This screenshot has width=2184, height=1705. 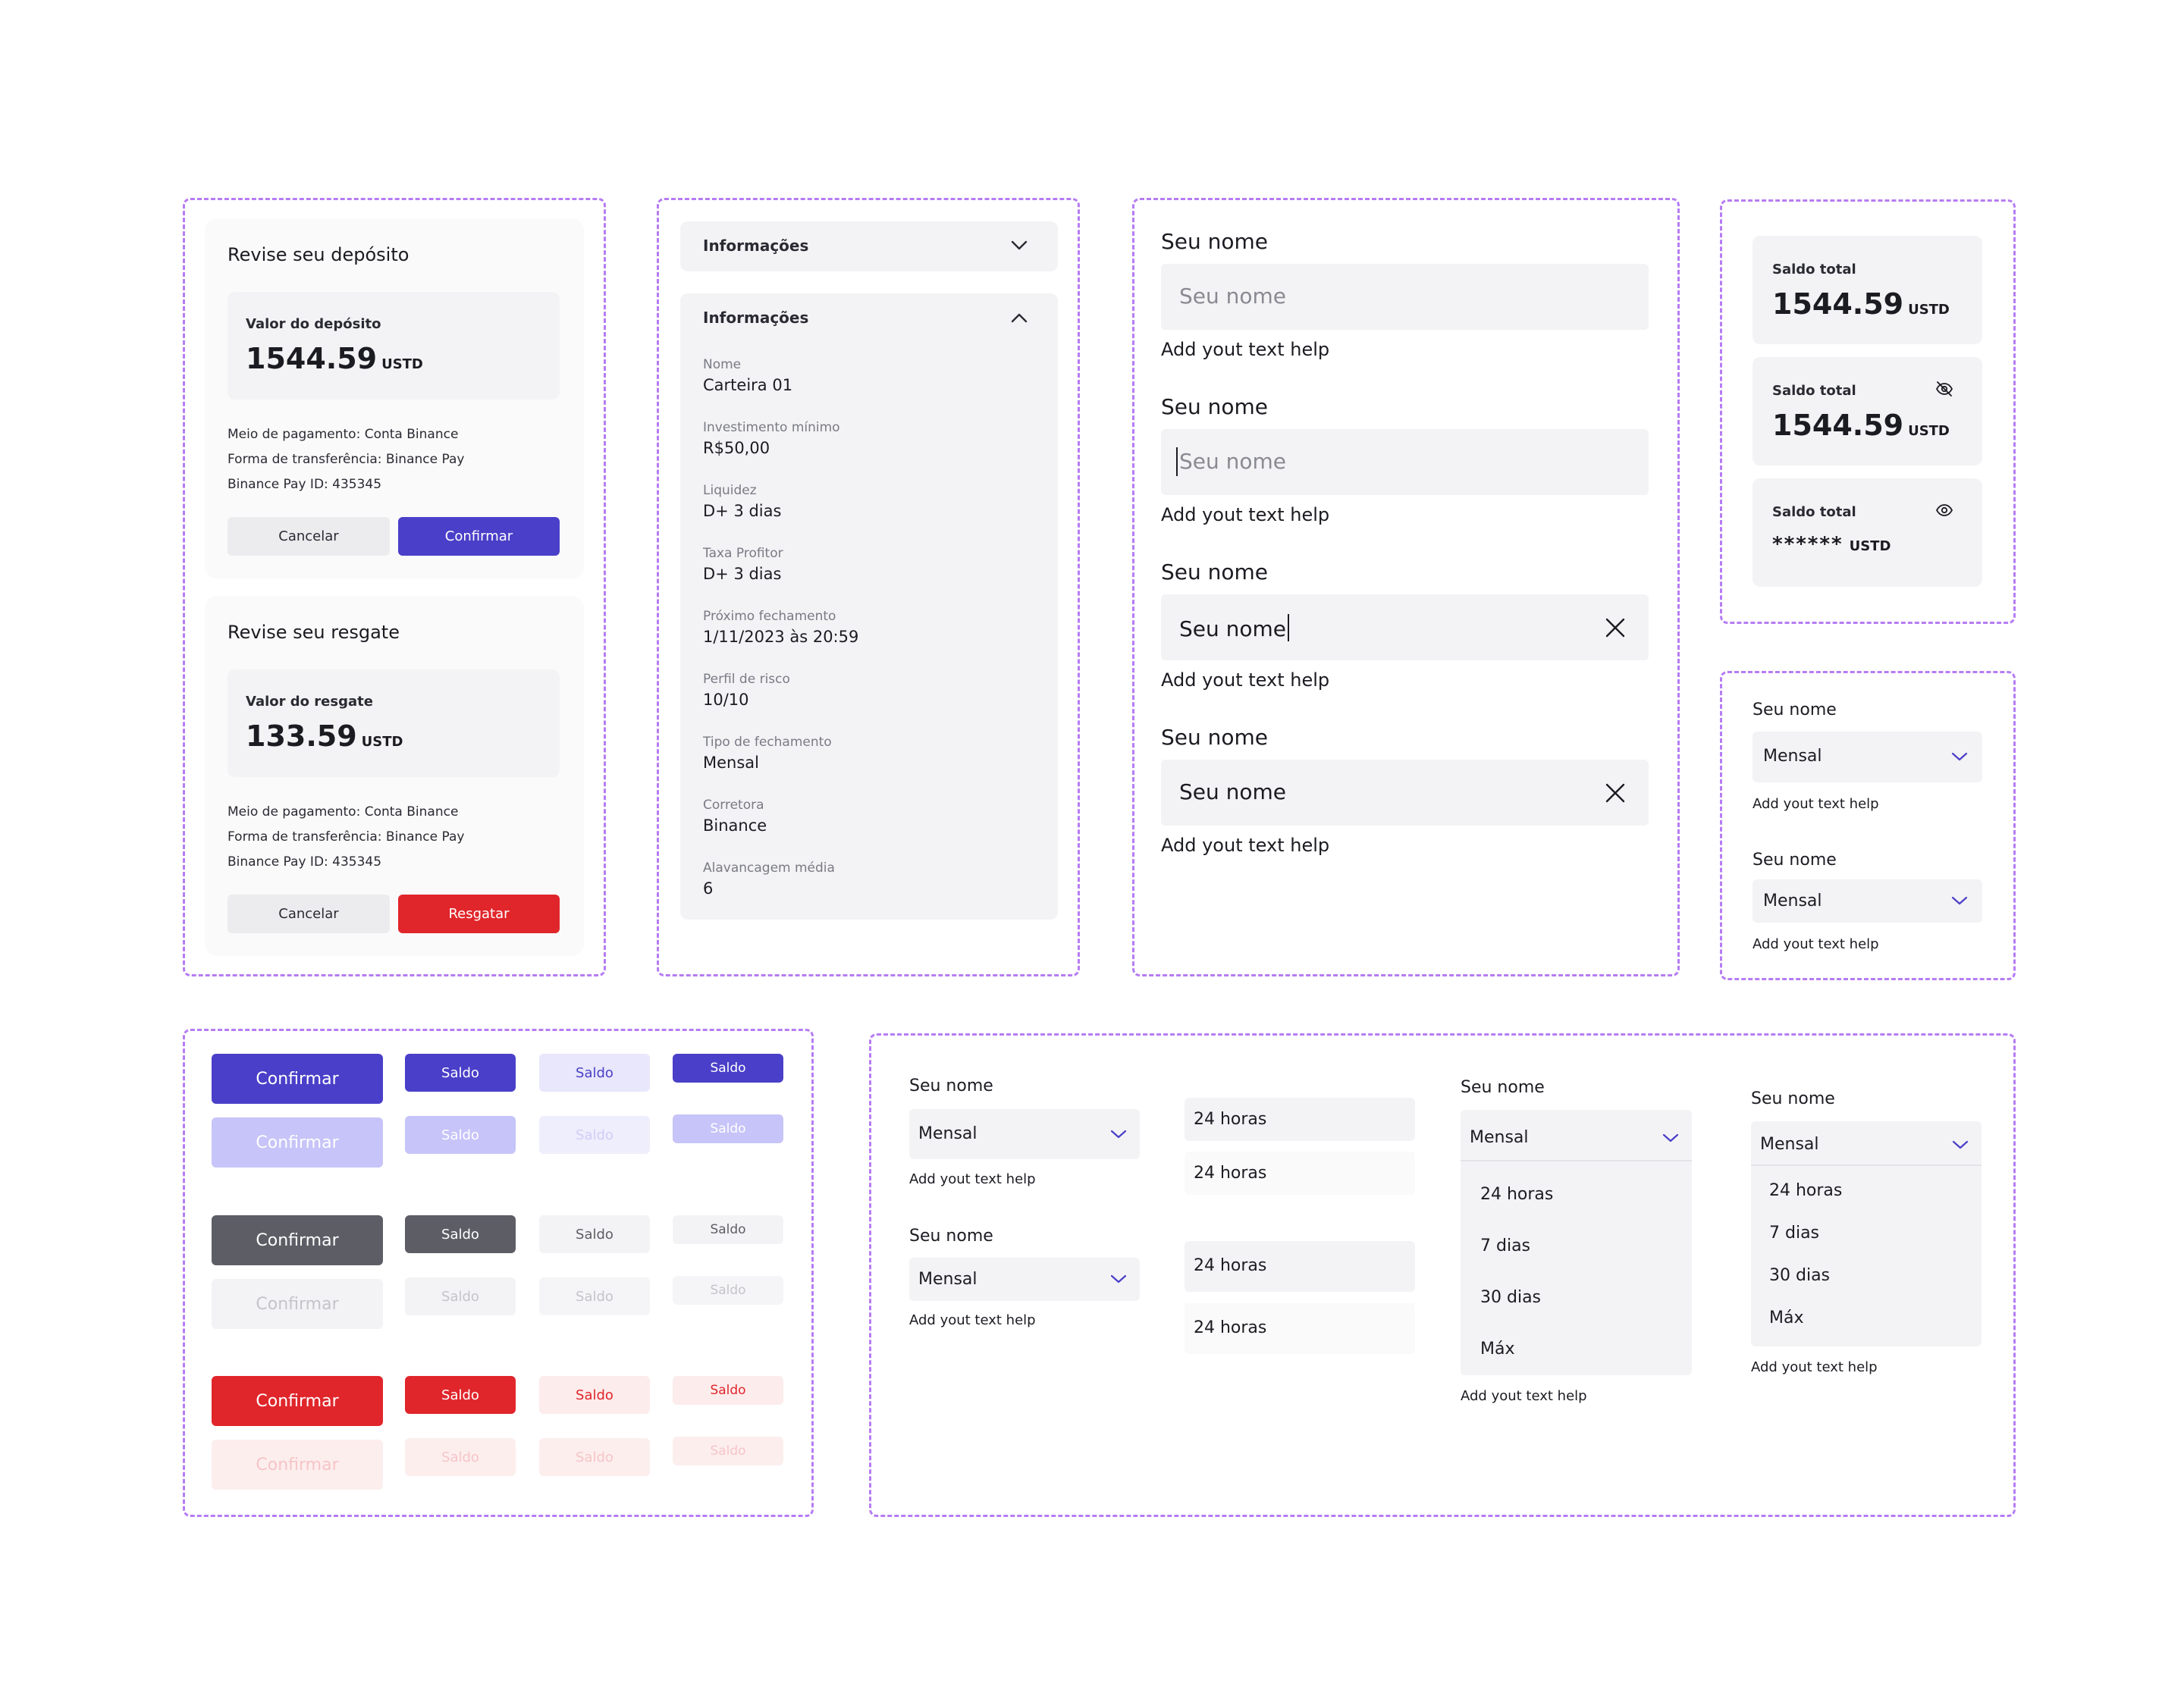 What do you see at coordinates (1516, 1194) in the screenshot?
I see `dropdown-a-option: 24 horas` at bounding box center [1516, 1194].